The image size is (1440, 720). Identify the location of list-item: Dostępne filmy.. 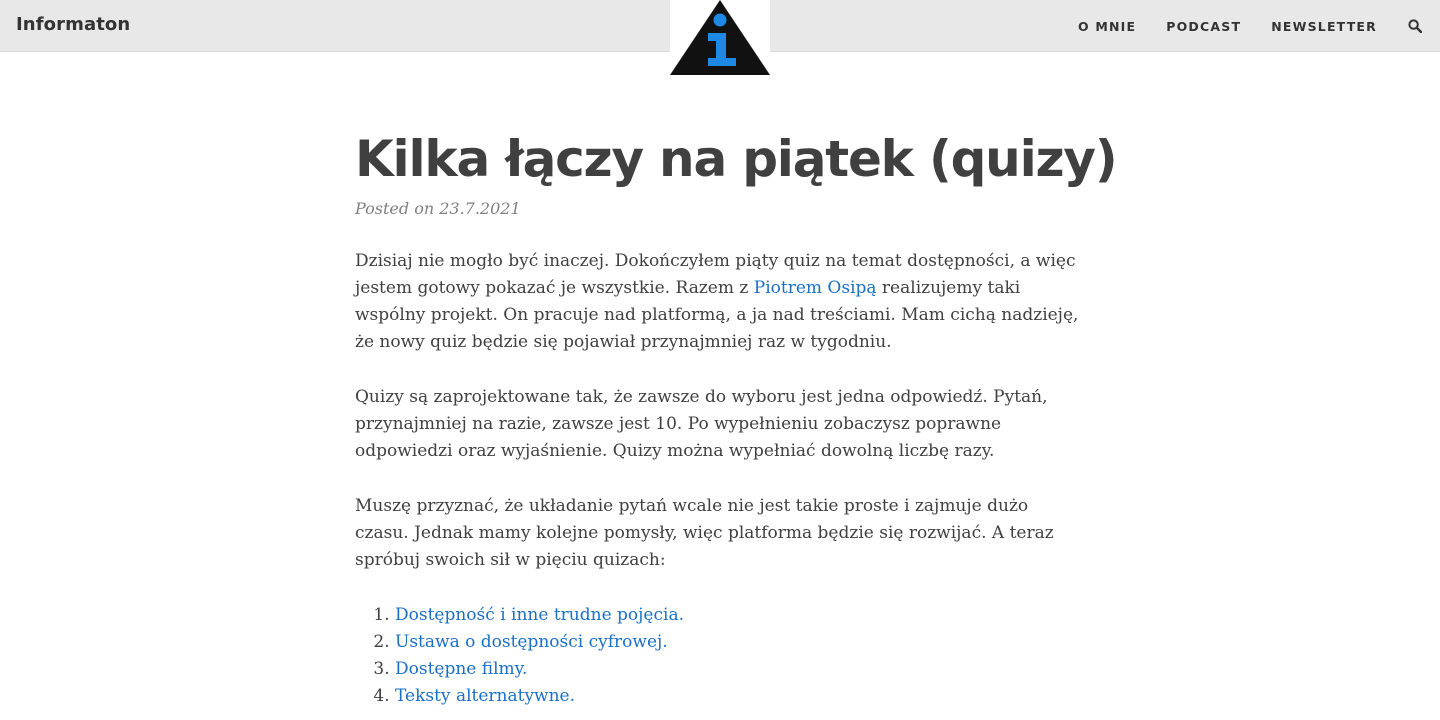
(740, 669).